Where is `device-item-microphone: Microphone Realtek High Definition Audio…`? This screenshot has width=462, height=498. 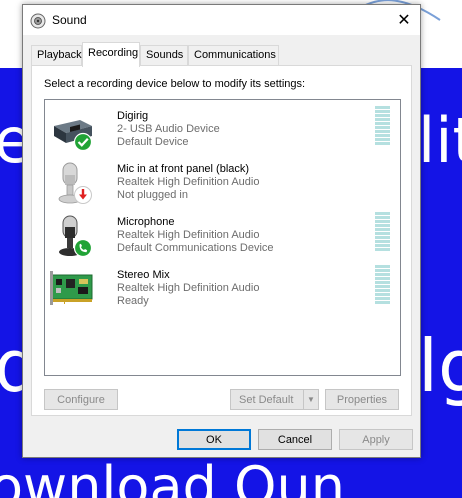 device-item-microphone: Microphone Realtek High Definition Audio… is located at coordinates (222, 236).